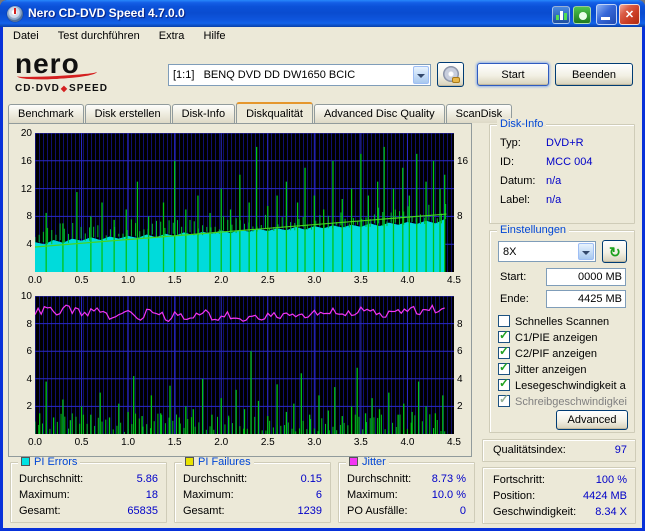 Image resolution: width=645 pixels, height=531 pixels. What do you see at coordinates (203, 113) in the screenshot?
I see `tab-disk-info: Disk-Info` at bounding box center [203, 113].